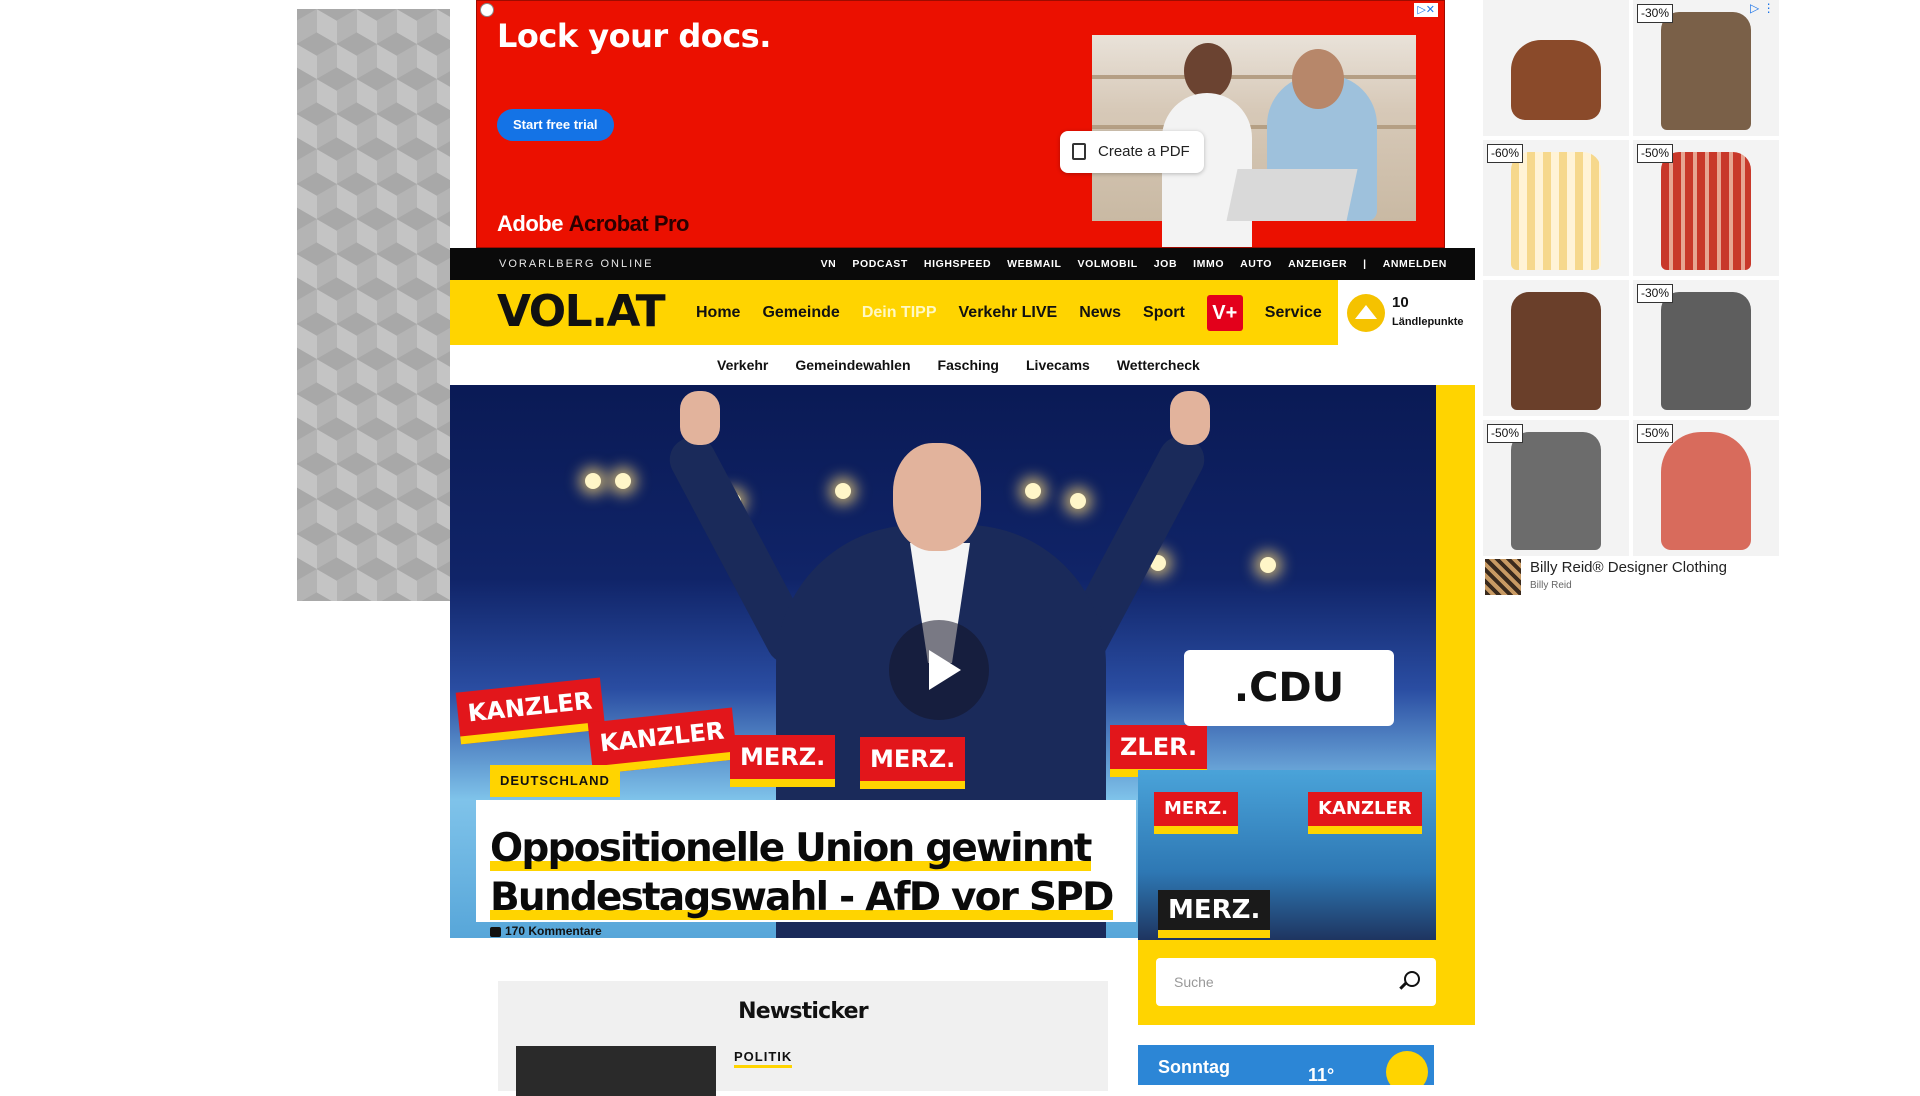 This screenshot has width=1920, height=1096. Describe the element at coordinates (1405, 312) in the screenshot. I see `points-widget: 10 Ländlepunkte` at that location.